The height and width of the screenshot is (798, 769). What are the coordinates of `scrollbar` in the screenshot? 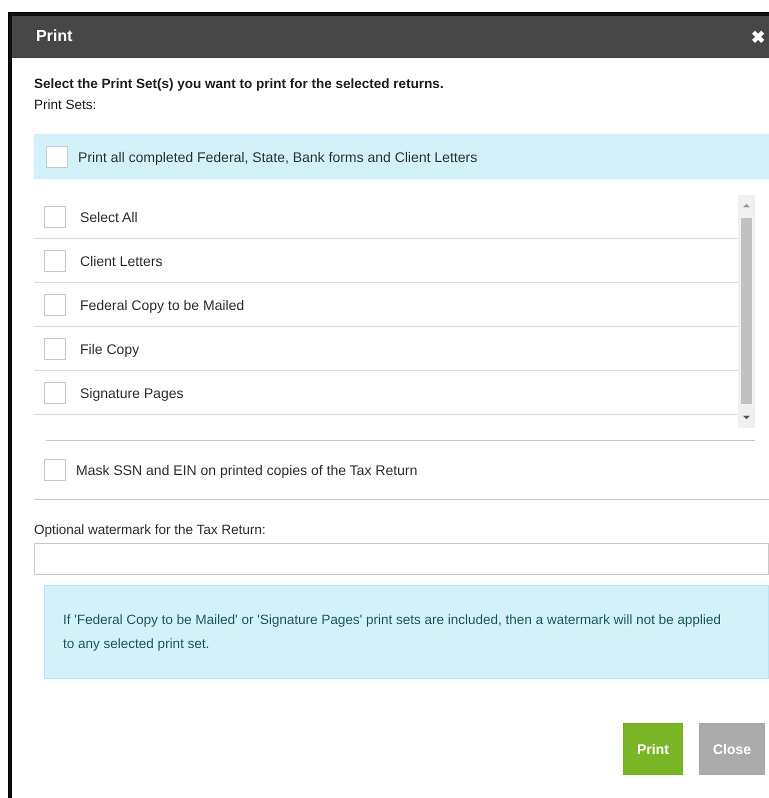 It's located at (746, 311).